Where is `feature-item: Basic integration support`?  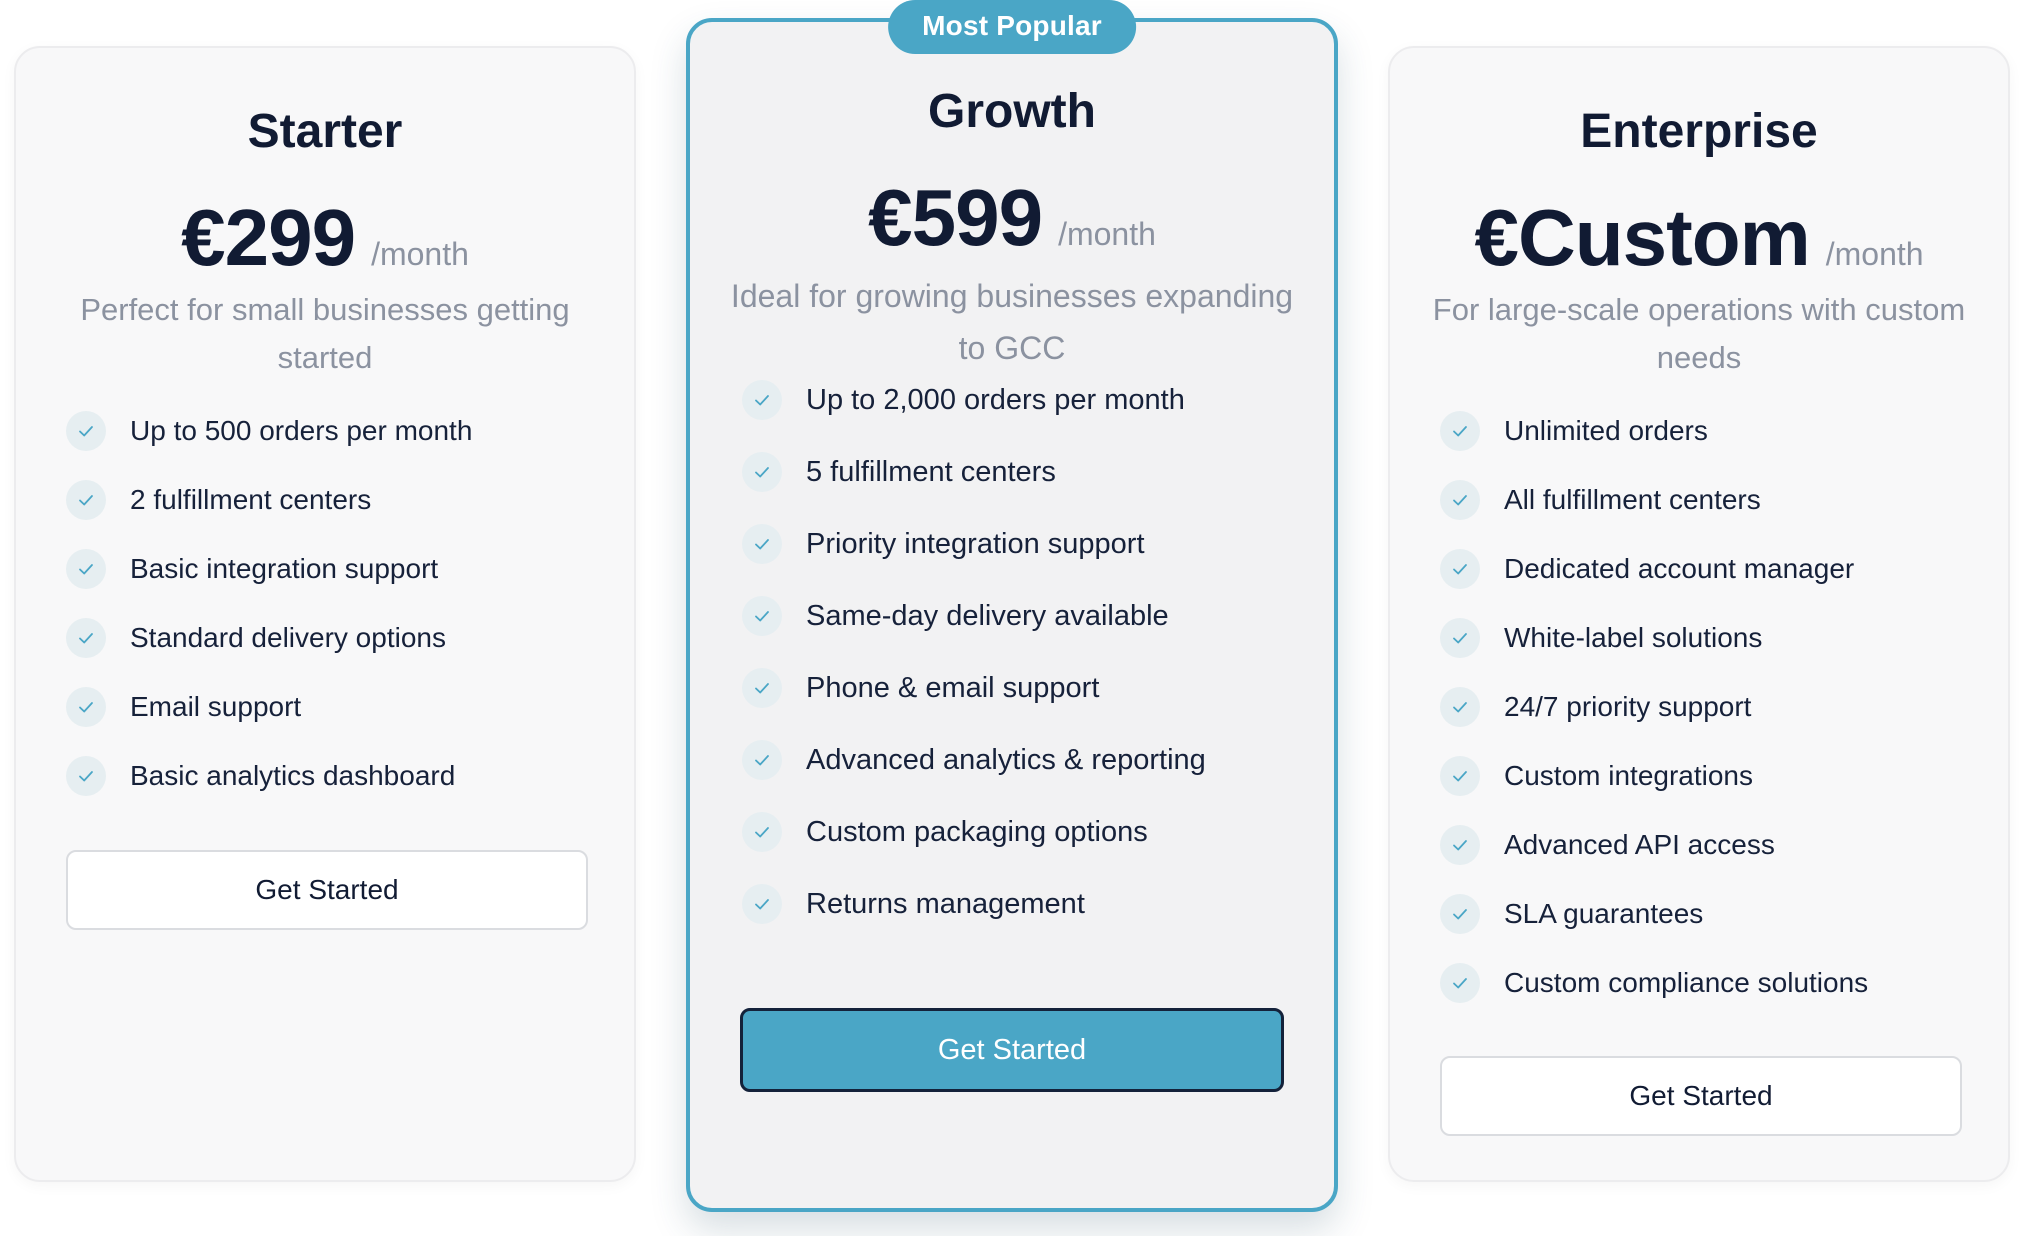 feature-item: Basic integration support is located at coordinates (335, 568).